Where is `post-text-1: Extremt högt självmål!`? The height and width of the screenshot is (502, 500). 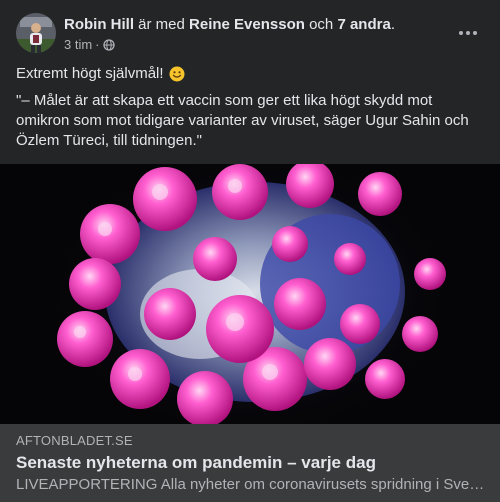 post-text-1: Extremt högt självmål! is located at coordinates (90, 73).